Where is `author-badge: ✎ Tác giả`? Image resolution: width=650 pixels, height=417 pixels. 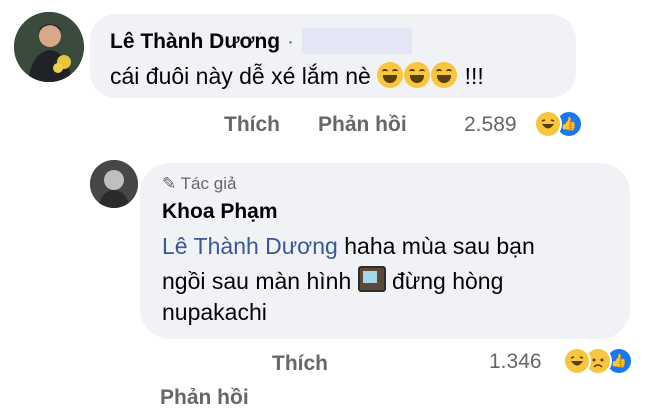
author-badge: ✎ Tác giả is located at coordinates (199, 184).